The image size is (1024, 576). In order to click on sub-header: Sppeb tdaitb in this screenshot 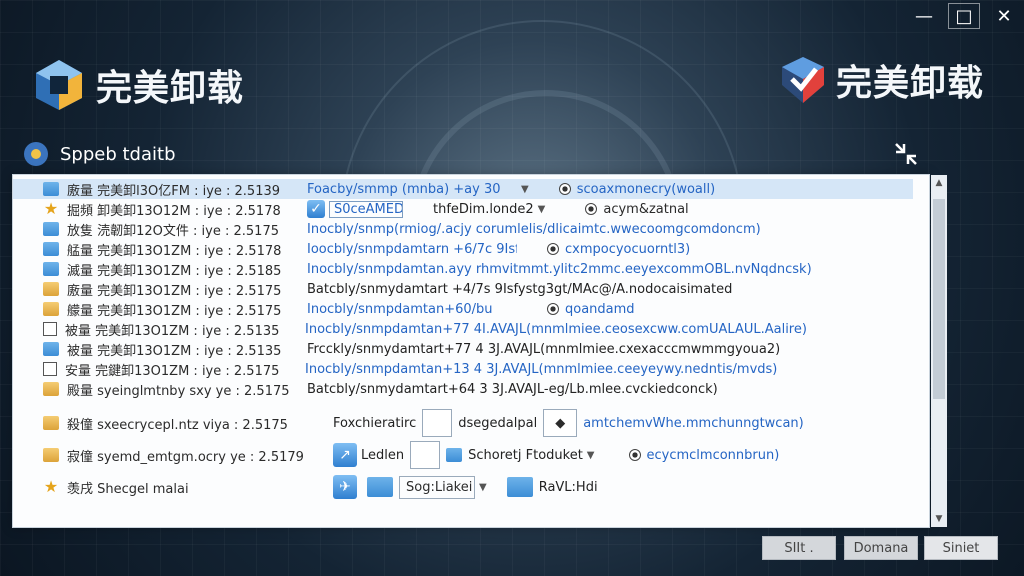, I will do `click(99, 154)`.